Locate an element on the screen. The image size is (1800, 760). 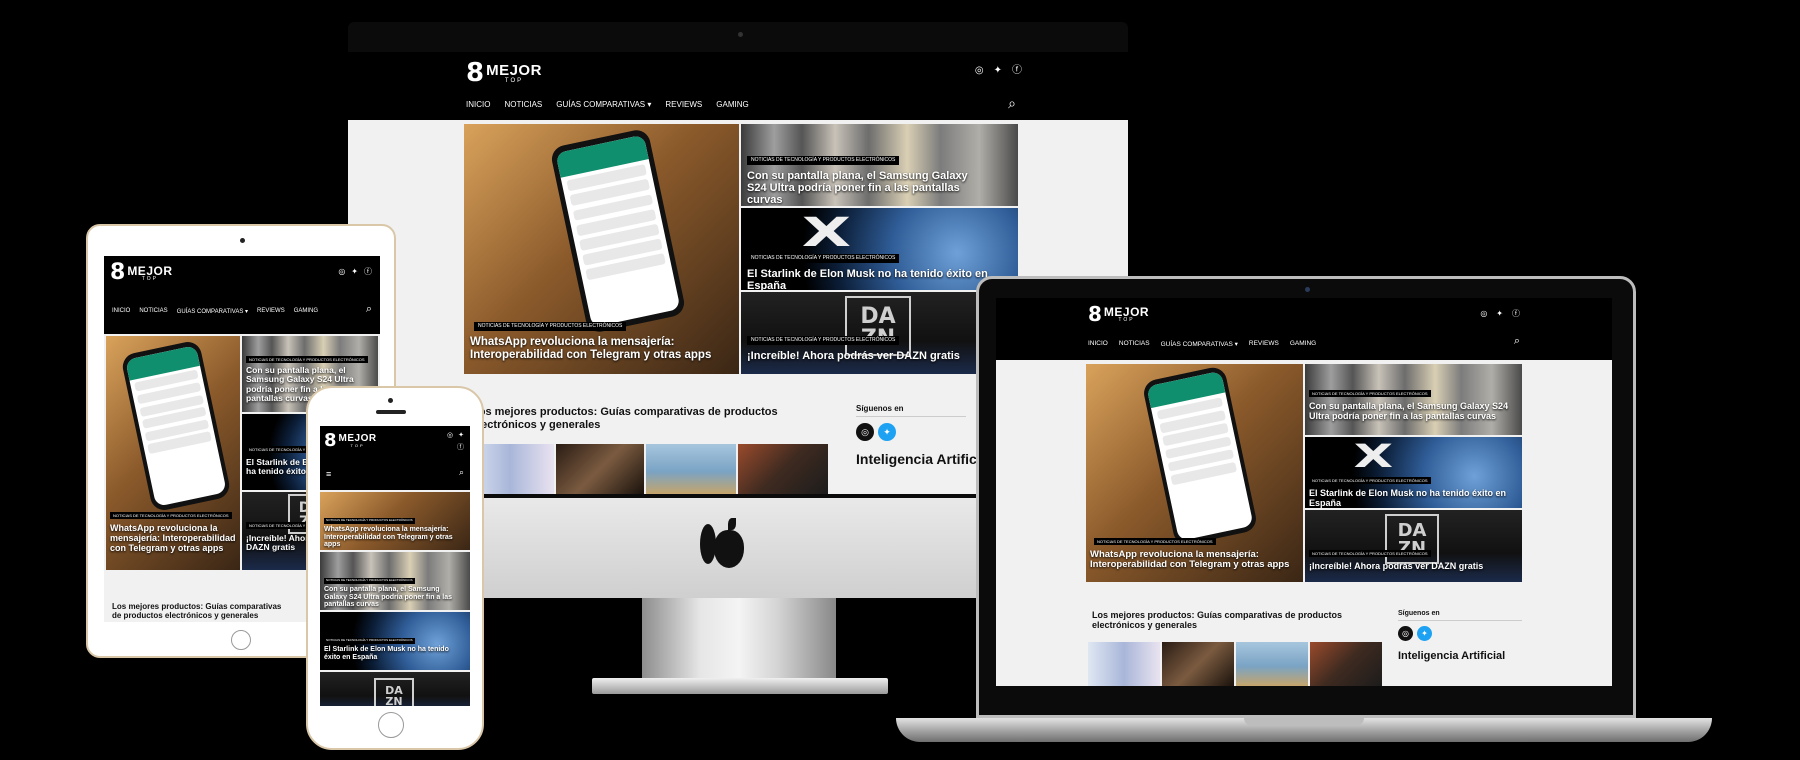
phone-image is located at coordinates (1200, 456).